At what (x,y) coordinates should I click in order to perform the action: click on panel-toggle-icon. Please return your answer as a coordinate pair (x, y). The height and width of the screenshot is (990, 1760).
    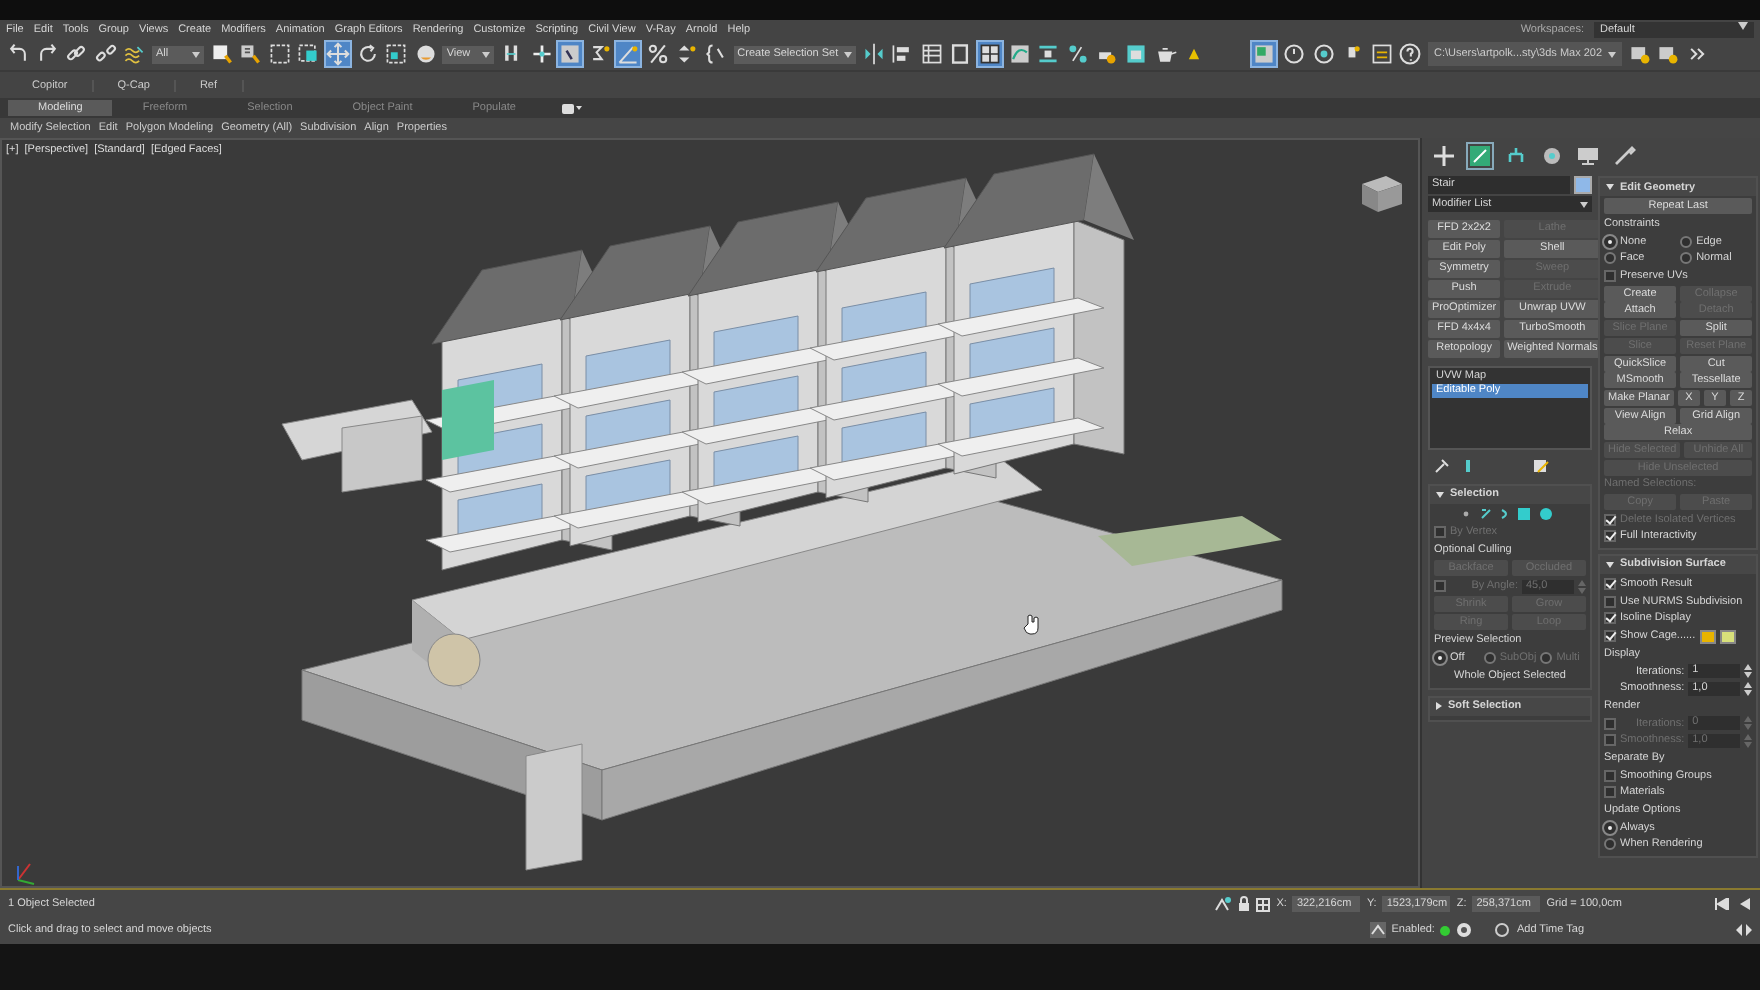
    Looking at the image, I should click on (960, 54).